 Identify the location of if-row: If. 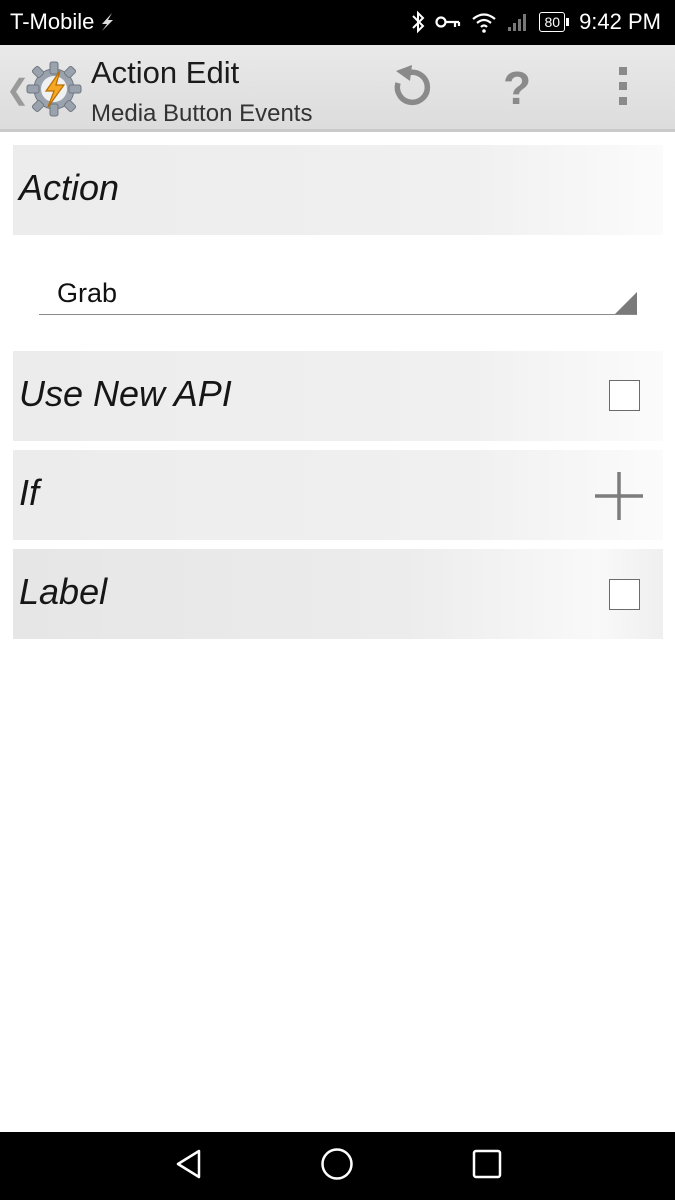
(338, 495).